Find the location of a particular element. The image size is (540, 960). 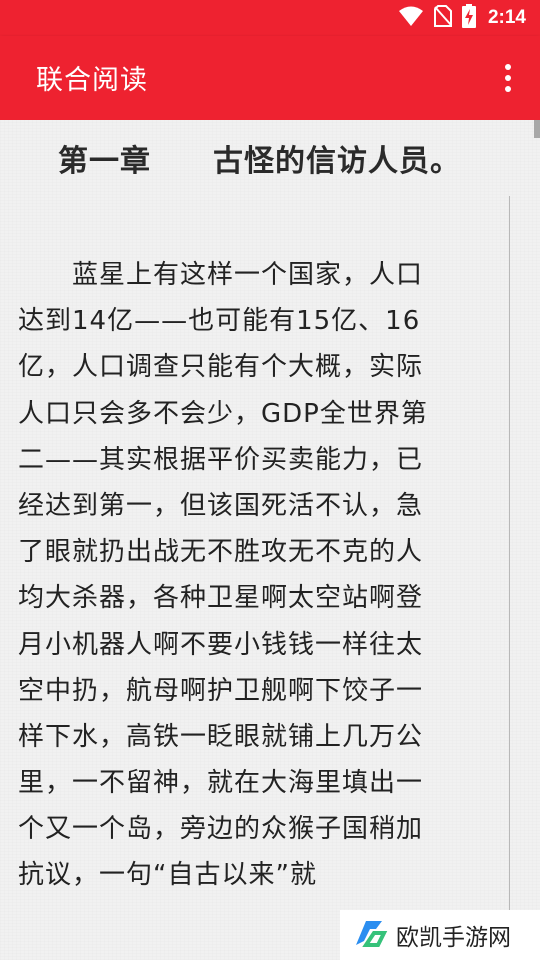

body-line: 抗议，一句“自古以来”就 is located at coordinates (167, 875).